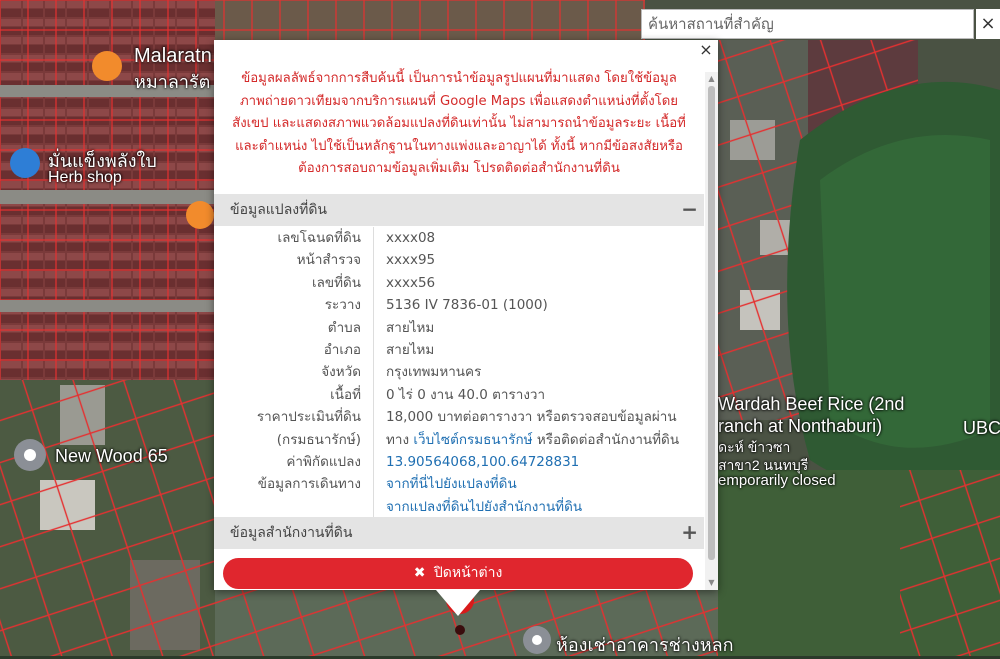 Image resolution: width=1000 pixels, height=659 pixels. What do you see at coordinates (711, 323) in the screenshot?
I see `scrollbar-thumb` at bounding box center [711, 323].